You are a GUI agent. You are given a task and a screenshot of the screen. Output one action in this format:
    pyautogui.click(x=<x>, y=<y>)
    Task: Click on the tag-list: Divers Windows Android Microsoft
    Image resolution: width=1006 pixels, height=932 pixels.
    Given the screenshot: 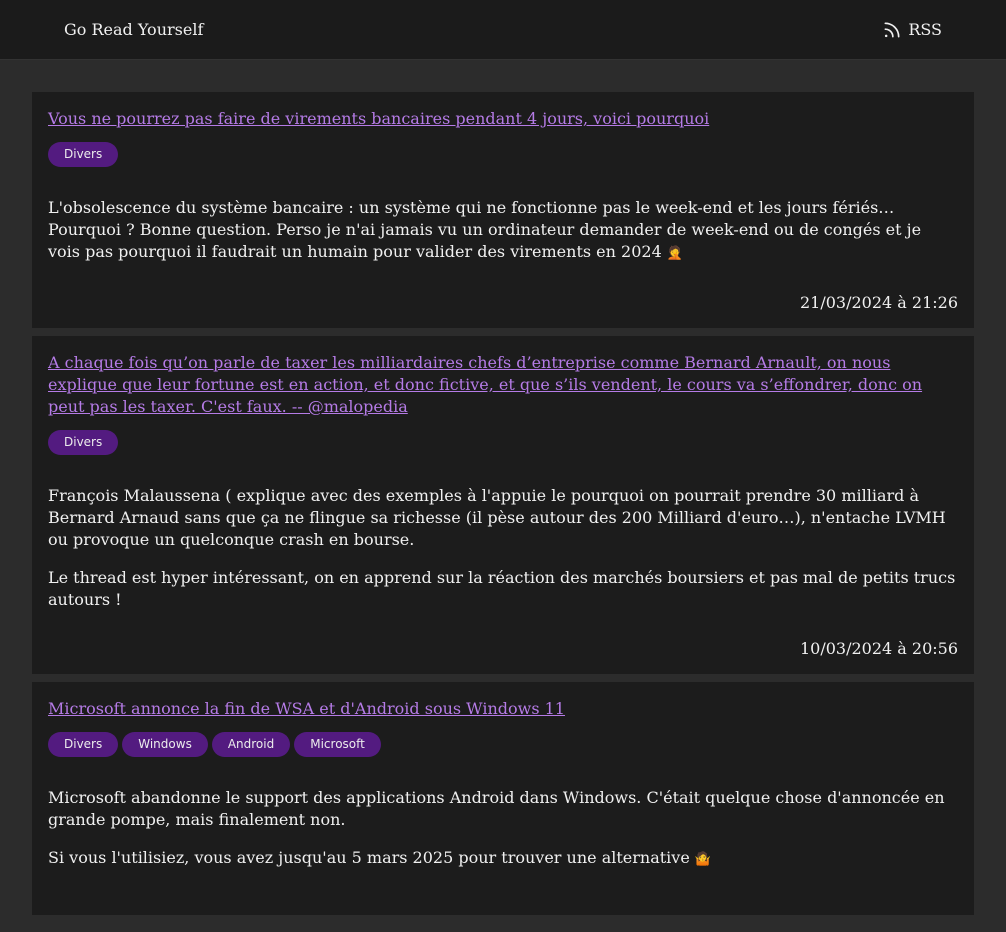 What is the action you would take?
    pyautogui.click(x=503, y=744)
    